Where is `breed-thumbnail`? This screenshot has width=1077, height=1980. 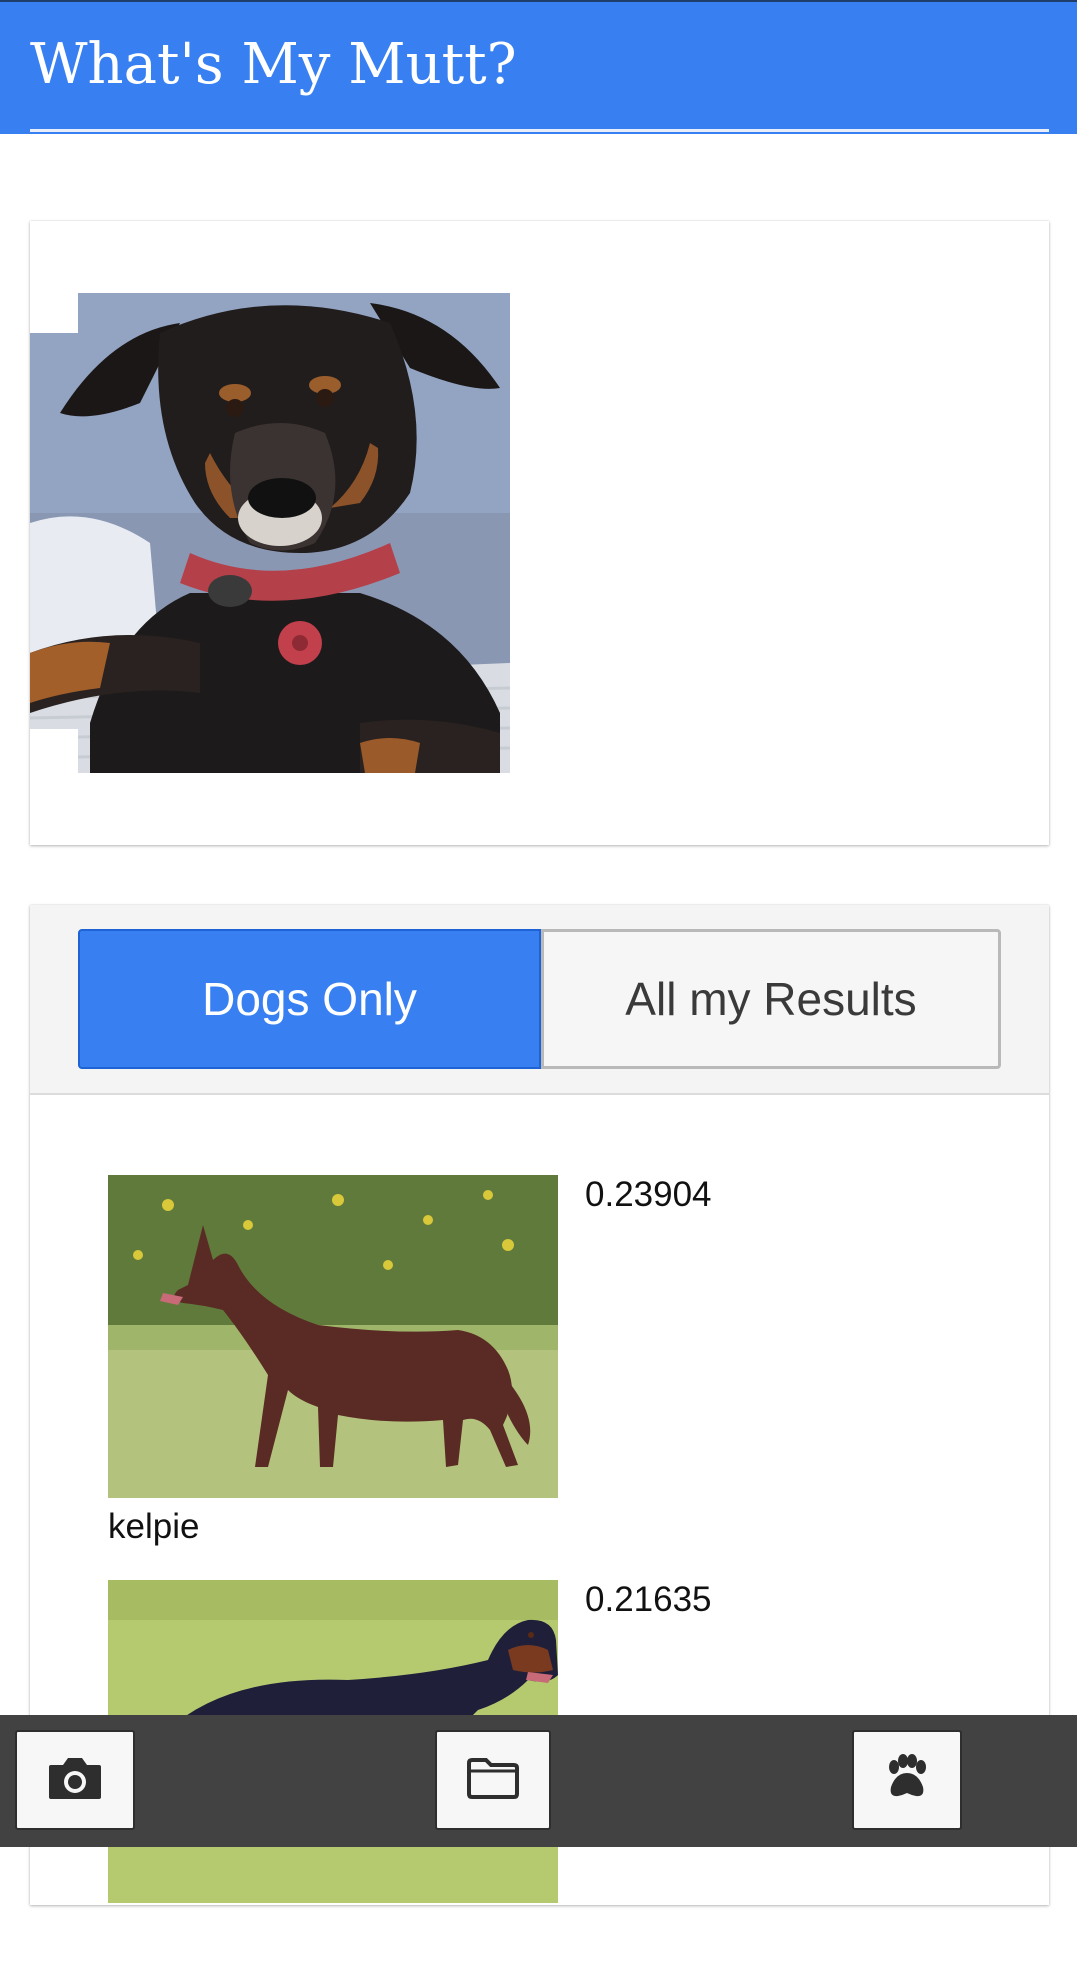
breed-thumbnail is located at coordinates (333, 1336).